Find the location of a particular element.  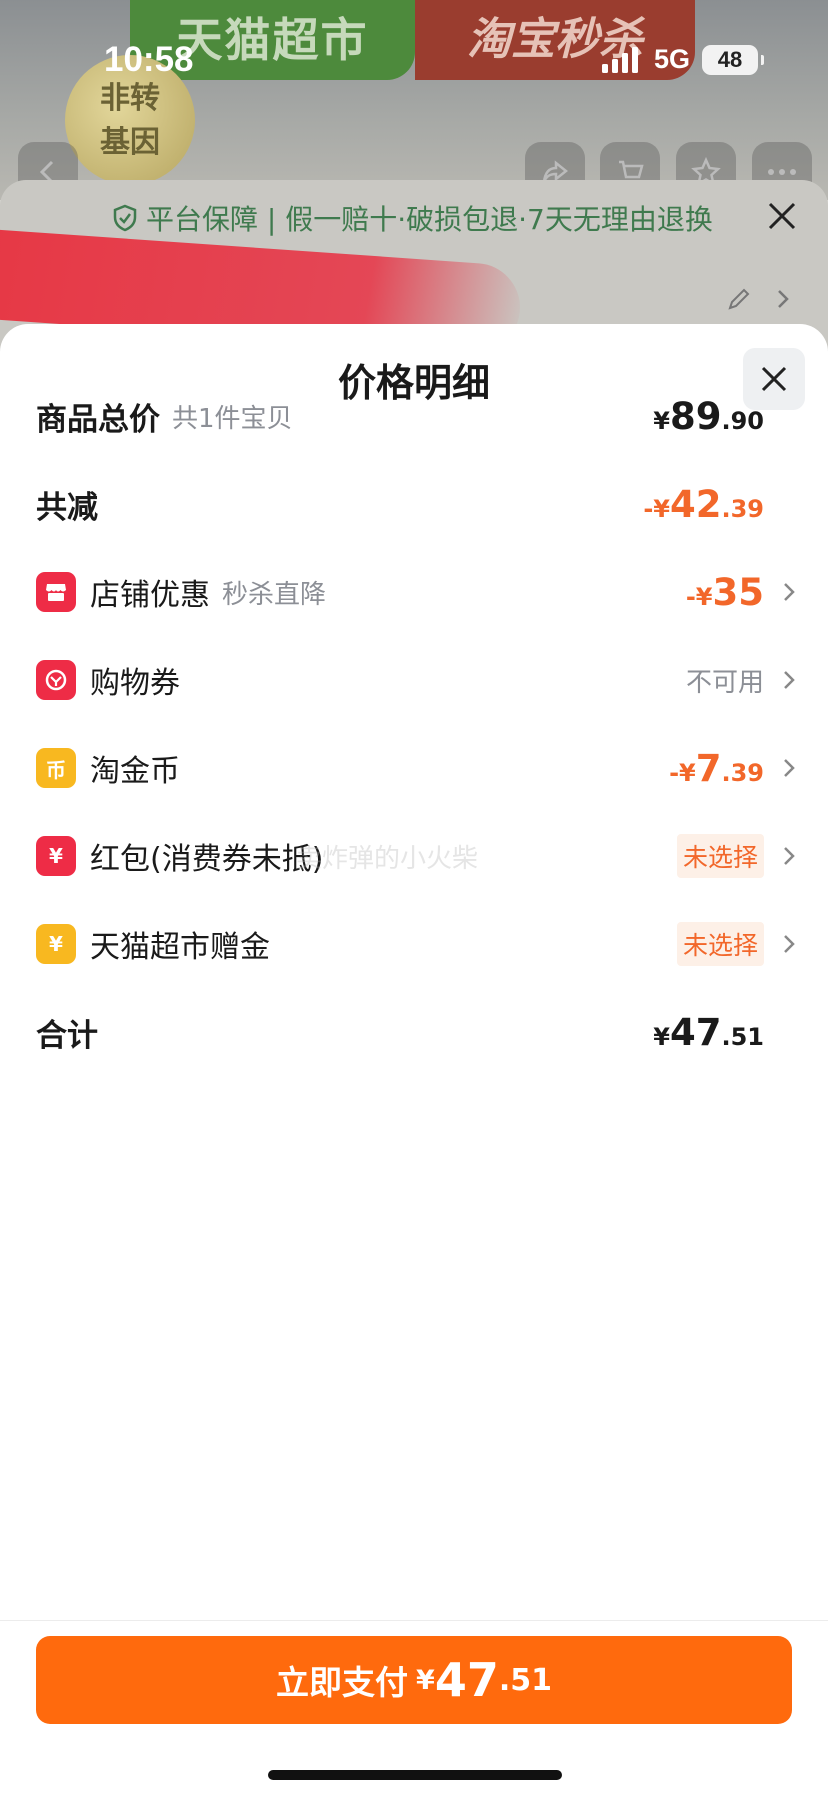

watermark: 卖炸弹的小火柴 is located at coordinates (387, 859).